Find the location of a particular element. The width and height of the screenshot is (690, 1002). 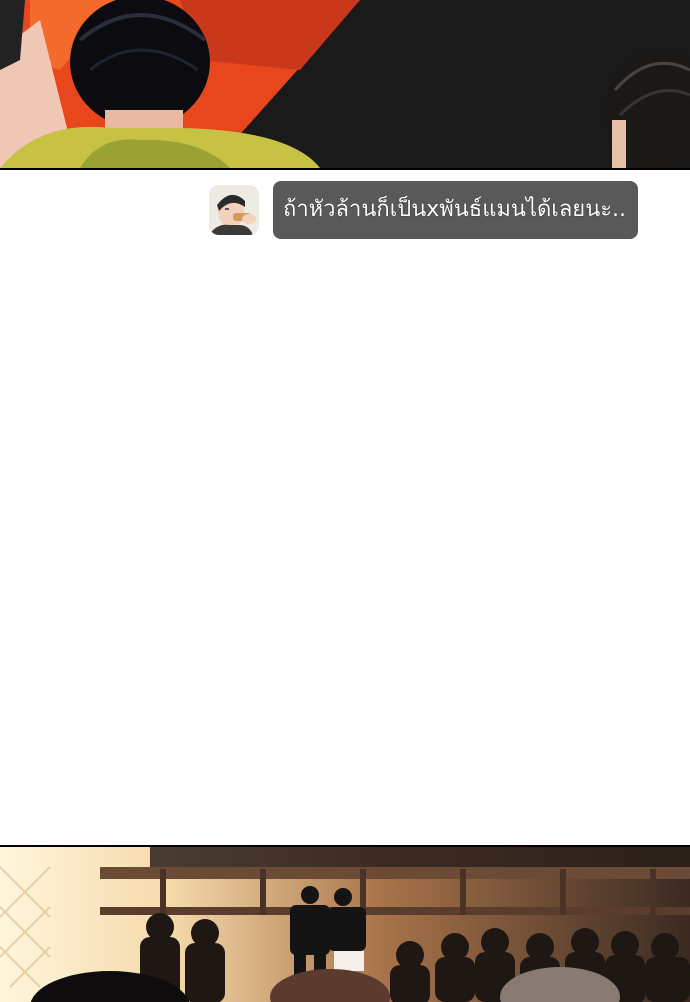

comment-text: ถ้าหัวล้านก็เป็นxพันธ์แมนได้เลยนะ.. is located at coordinates (455, 209).